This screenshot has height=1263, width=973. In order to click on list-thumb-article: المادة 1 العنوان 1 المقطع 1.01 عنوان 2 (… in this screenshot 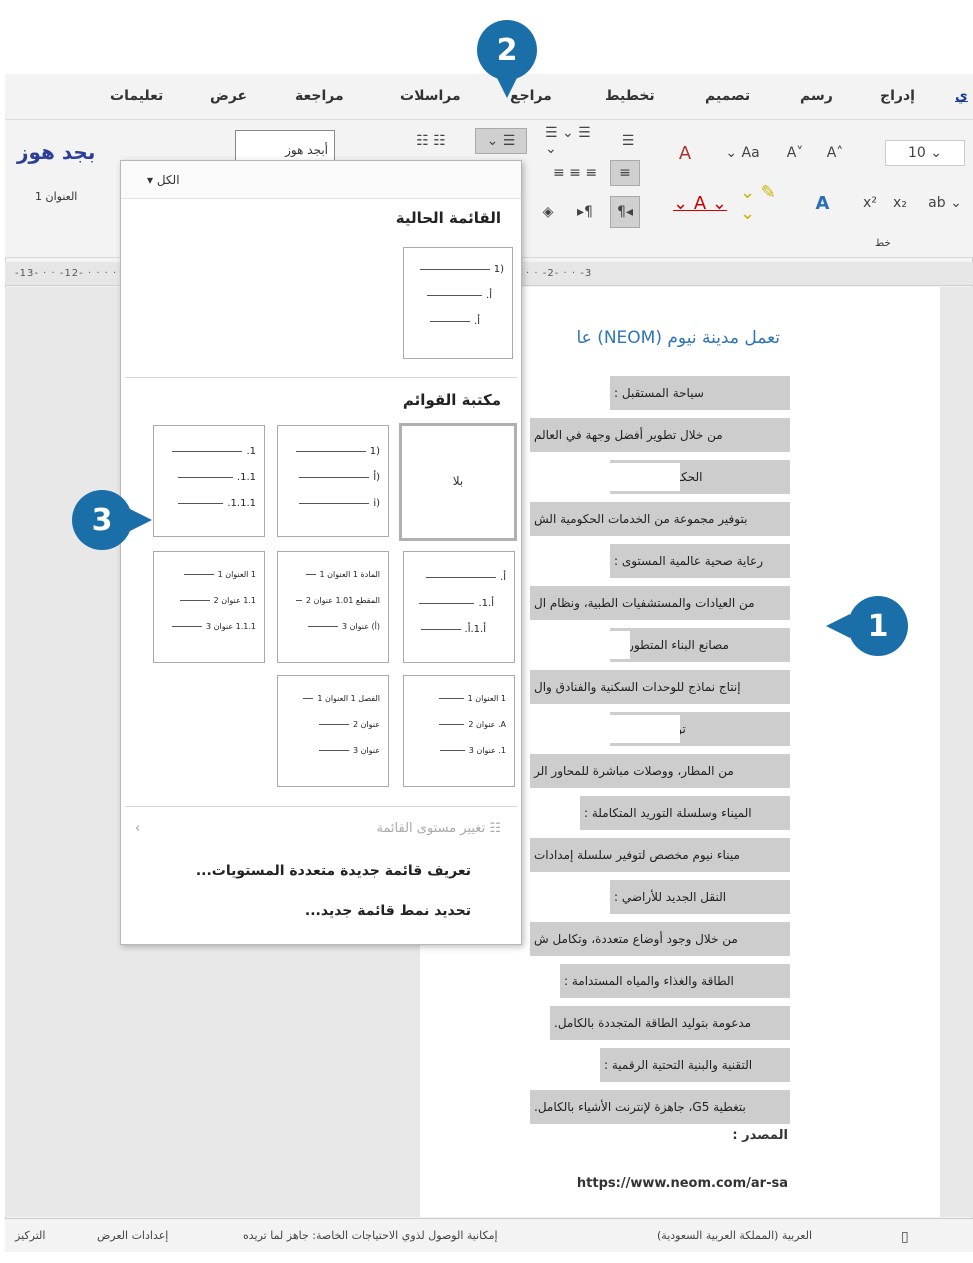, I will do `click(333, 607)`.